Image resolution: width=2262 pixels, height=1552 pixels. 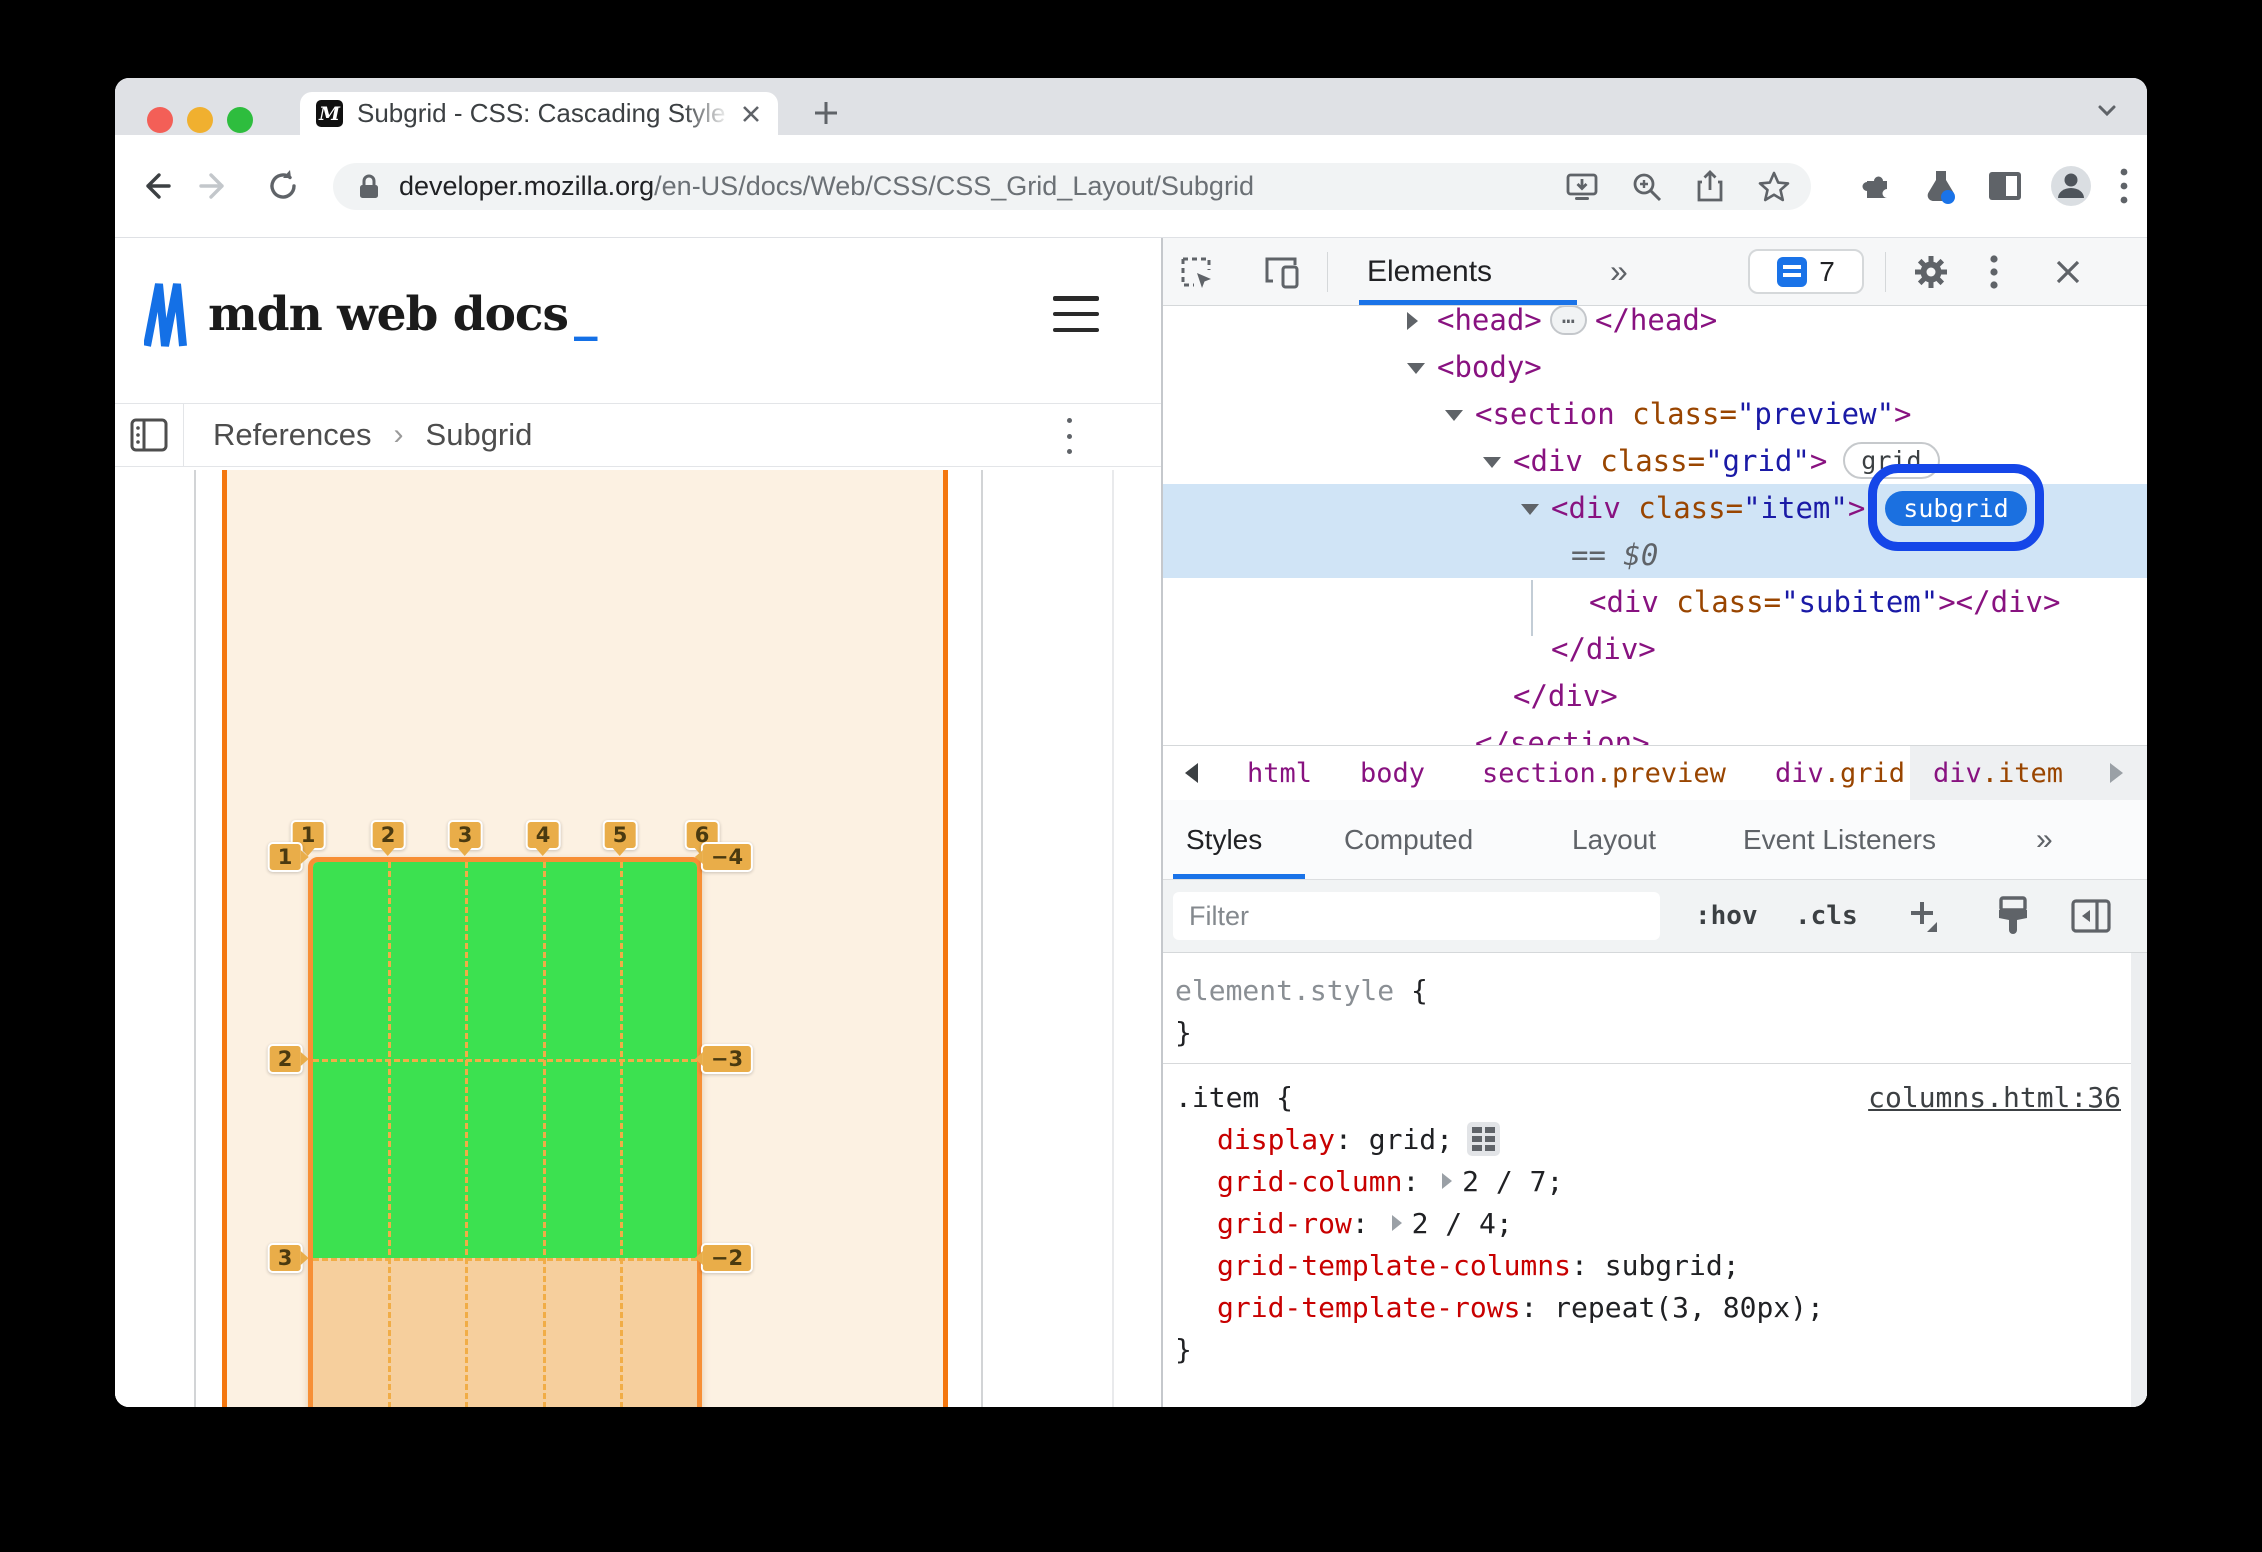 What do you see at coordinates (1655, 507) in the screenshot?
I see `dom-tree-row: <div class= "item" > subgrid` at bounding box center [1655, 507].